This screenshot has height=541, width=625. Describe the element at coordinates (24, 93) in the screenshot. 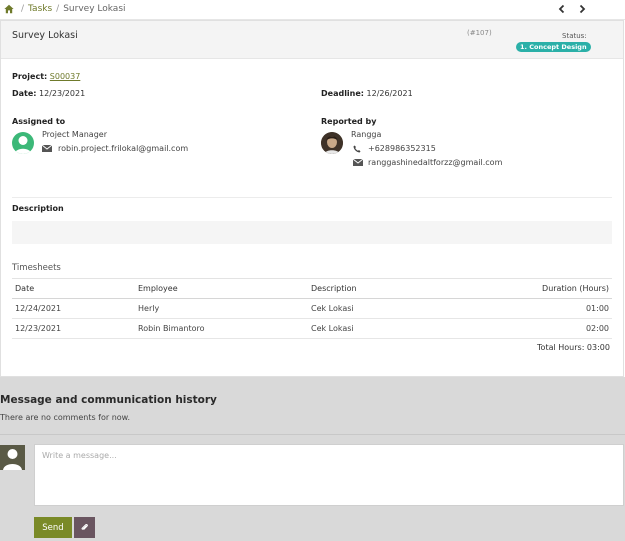

I see `date-label: Date:` at that location.